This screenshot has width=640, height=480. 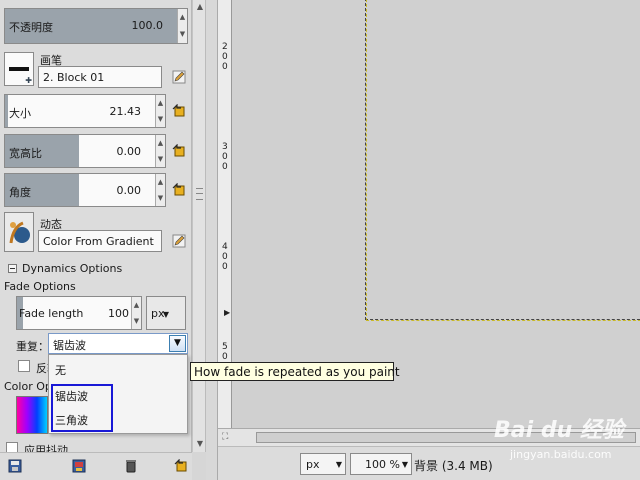 I want to click on unit-combo: px ▼, so click(x=323, y=464).